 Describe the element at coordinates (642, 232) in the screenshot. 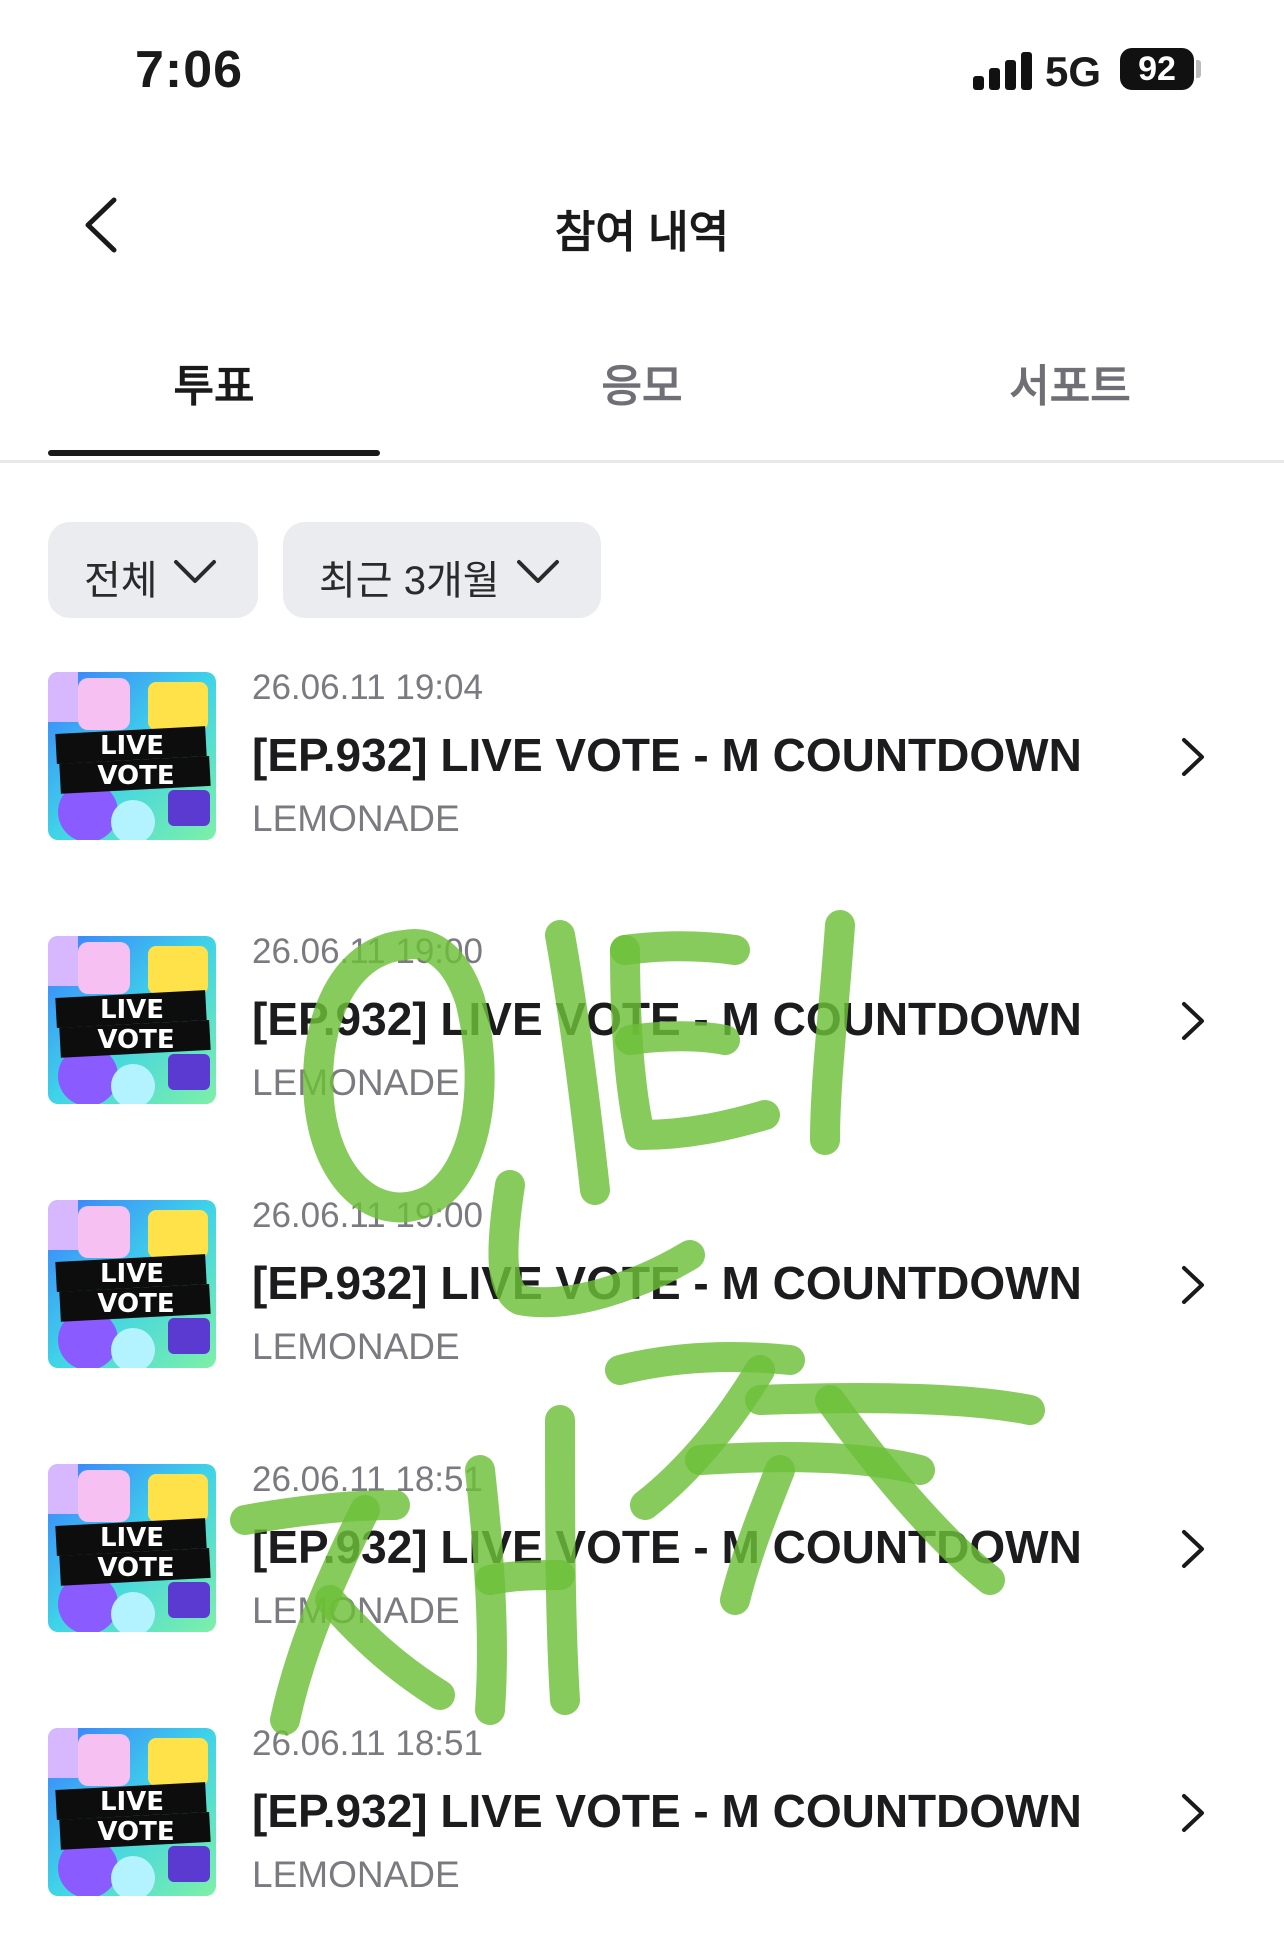

I see `page-title: 참여 내역` at that location.